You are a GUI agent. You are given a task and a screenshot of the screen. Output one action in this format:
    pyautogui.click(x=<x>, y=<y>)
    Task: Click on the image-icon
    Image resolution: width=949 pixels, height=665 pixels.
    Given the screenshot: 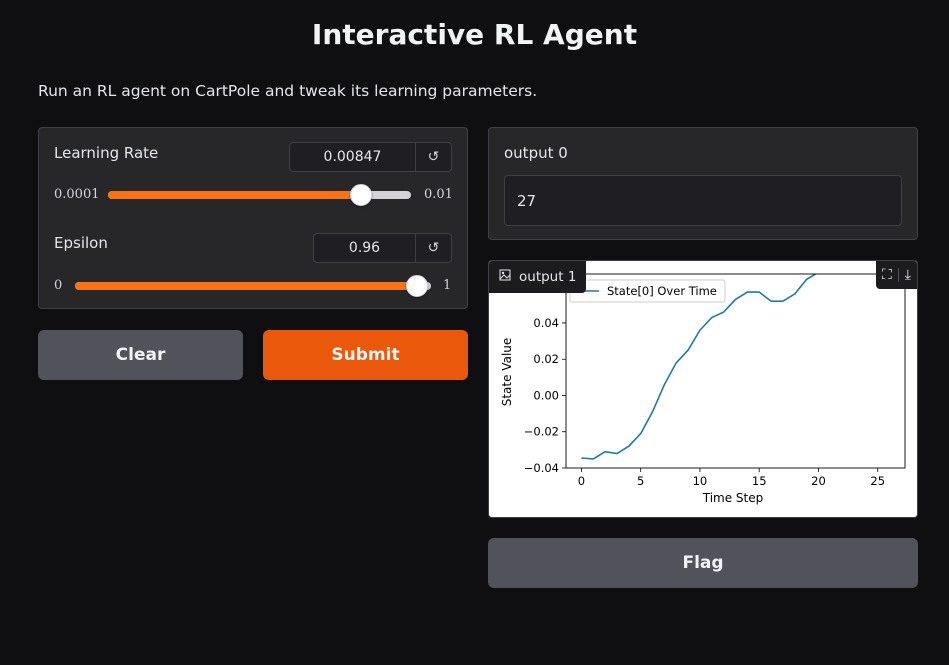 What is the action you would take?
    pyautogui.click(x=505, y=277)
    